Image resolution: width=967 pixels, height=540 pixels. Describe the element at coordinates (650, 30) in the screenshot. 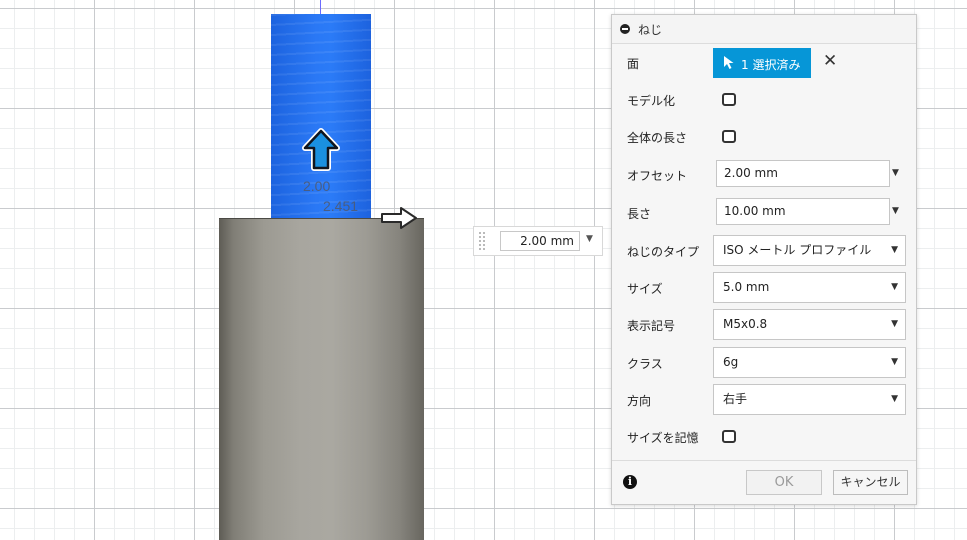

I see `dialog-title: ねじ` at that location.